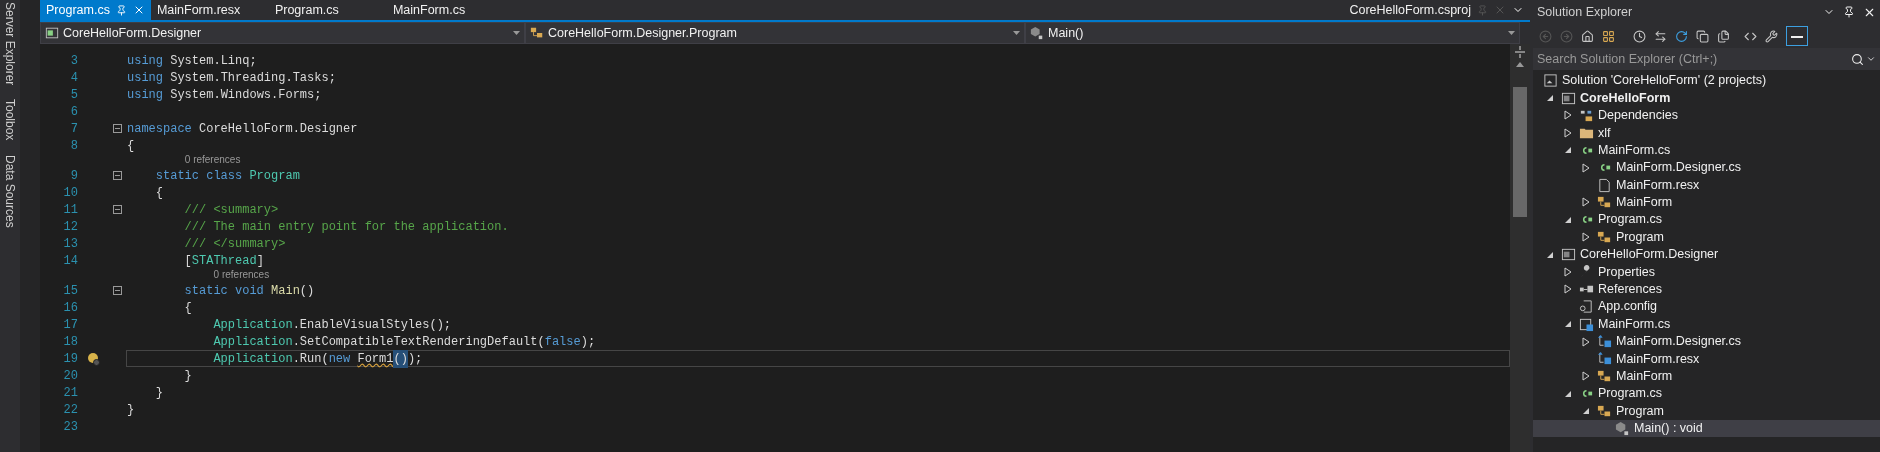  Describe the element at coordinates (1628, 307) in the screenshot. I see `tree-label: App.config` at that location.